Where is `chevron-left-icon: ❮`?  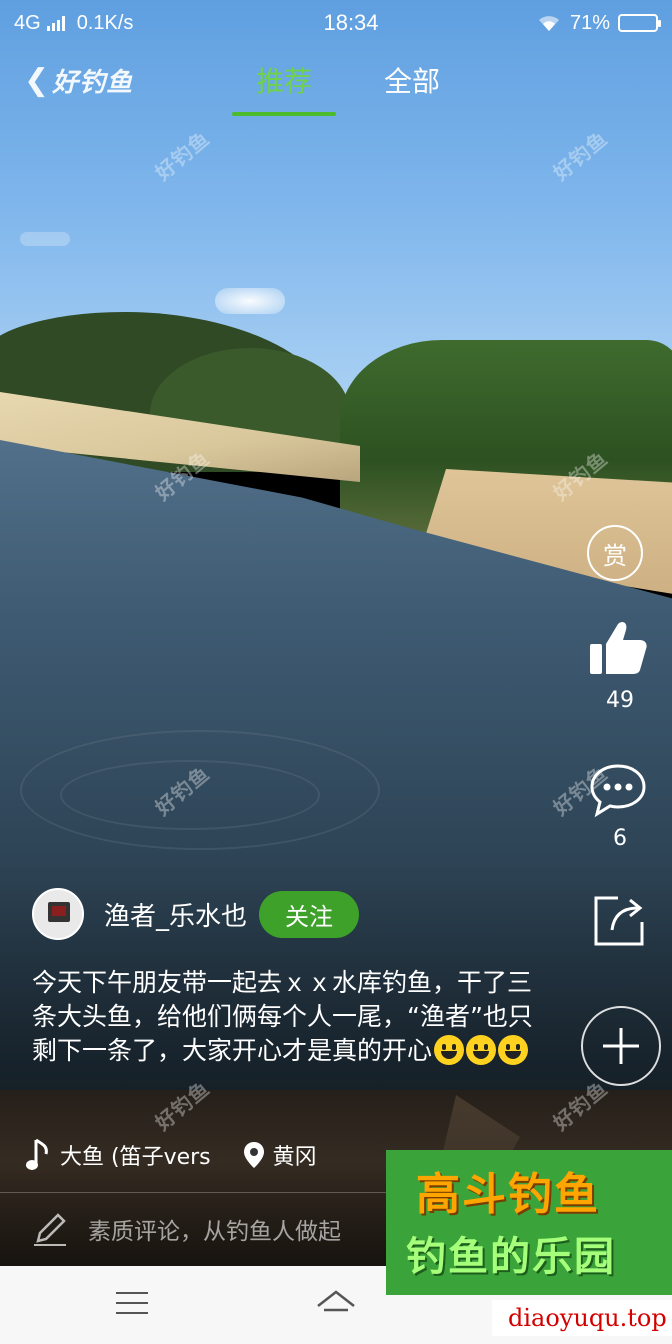
chevron-left-icon: ❮ is located at coordinates (37, 80).